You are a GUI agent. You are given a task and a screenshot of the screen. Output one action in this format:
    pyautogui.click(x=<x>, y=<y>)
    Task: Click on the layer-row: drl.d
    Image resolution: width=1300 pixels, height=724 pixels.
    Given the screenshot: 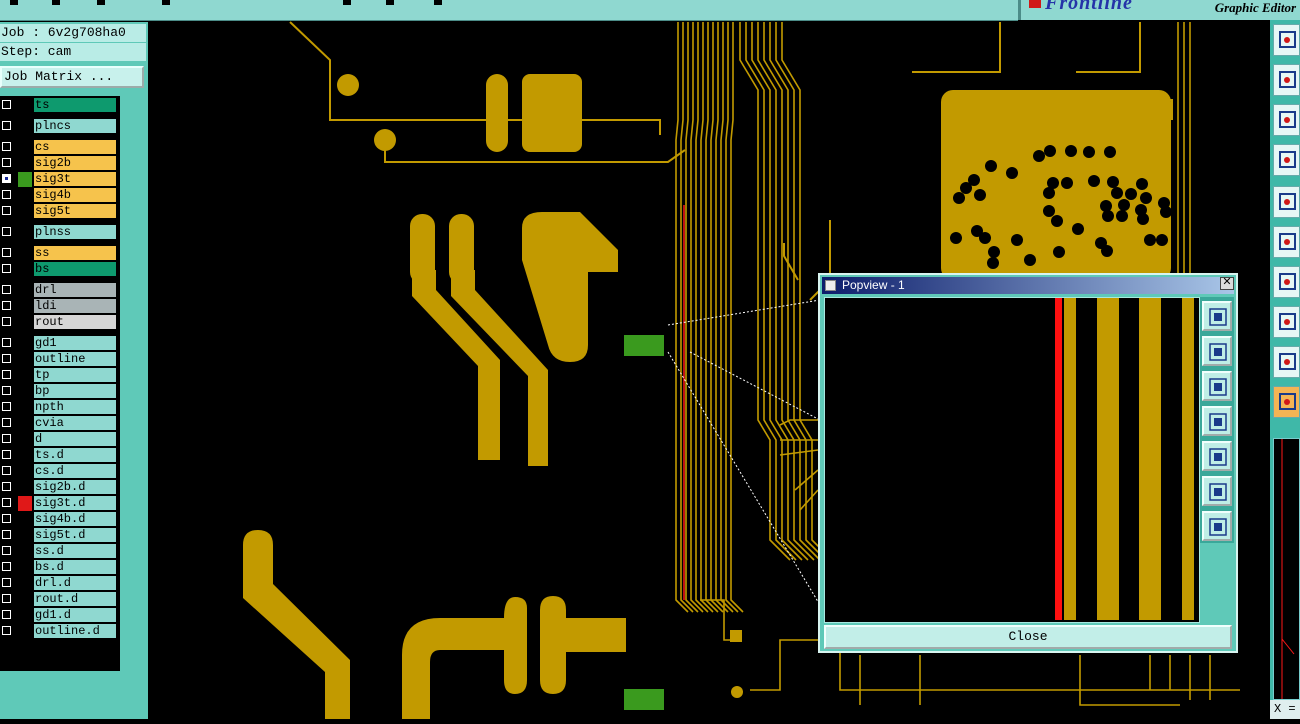 What is the action you would take?
    pyautogui.click(x=58, y=583)
    